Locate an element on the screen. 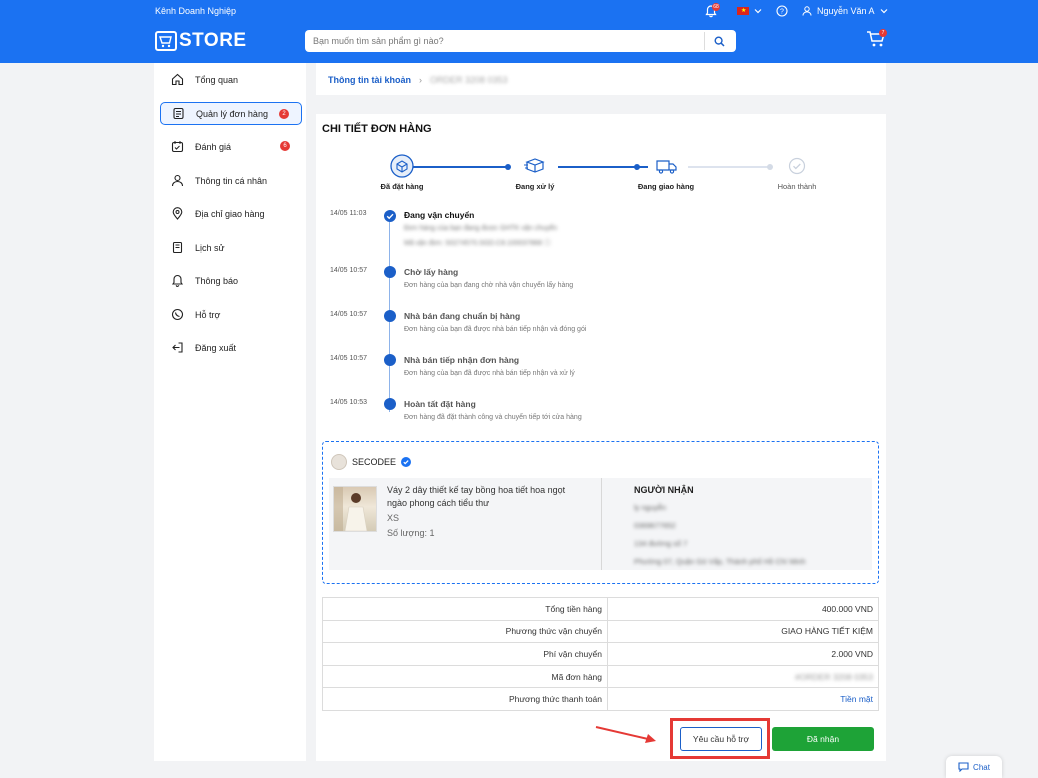 This screenshot has height=778, width=1038. sidebar-item-personal-info: Thông tin cá nhân is located at coordinates (231, 180).